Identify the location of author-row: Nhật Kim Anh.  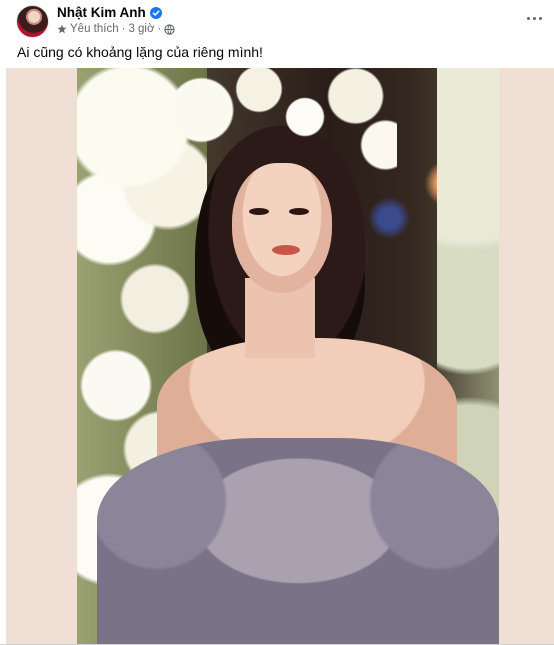
(109, 12).